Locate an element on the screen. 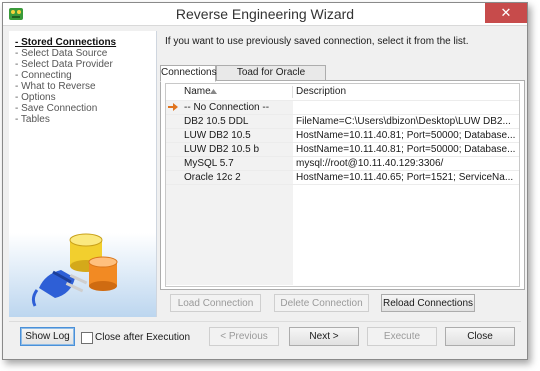 This screenshot has width=540, height=371. connection-name: DB2 10.5 DDL is located at coordinates (216, 121).